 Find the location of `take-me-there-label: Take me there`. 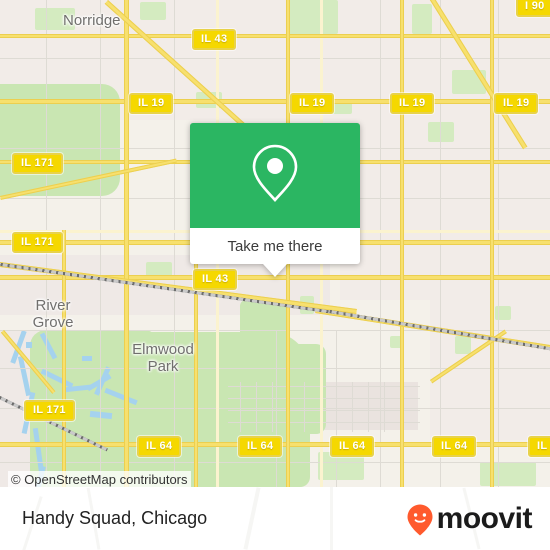

take-me-there-label: Take me there is located at coordinates (275, 246).